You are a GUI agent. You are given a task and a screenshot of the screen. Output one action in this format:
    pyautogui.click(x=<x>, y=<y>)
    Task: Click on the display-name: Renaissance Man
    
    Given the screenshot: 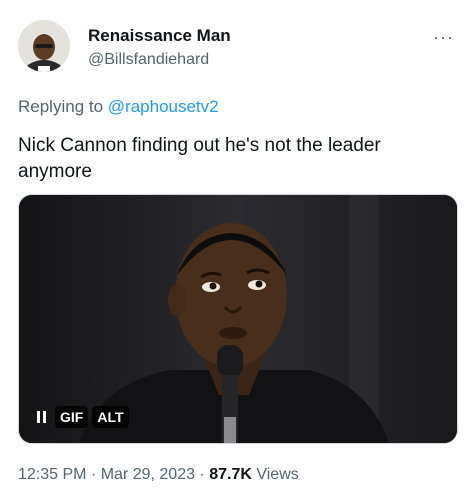 What is the action you would take?
    pyautogui.click(x=159, y=36)
    